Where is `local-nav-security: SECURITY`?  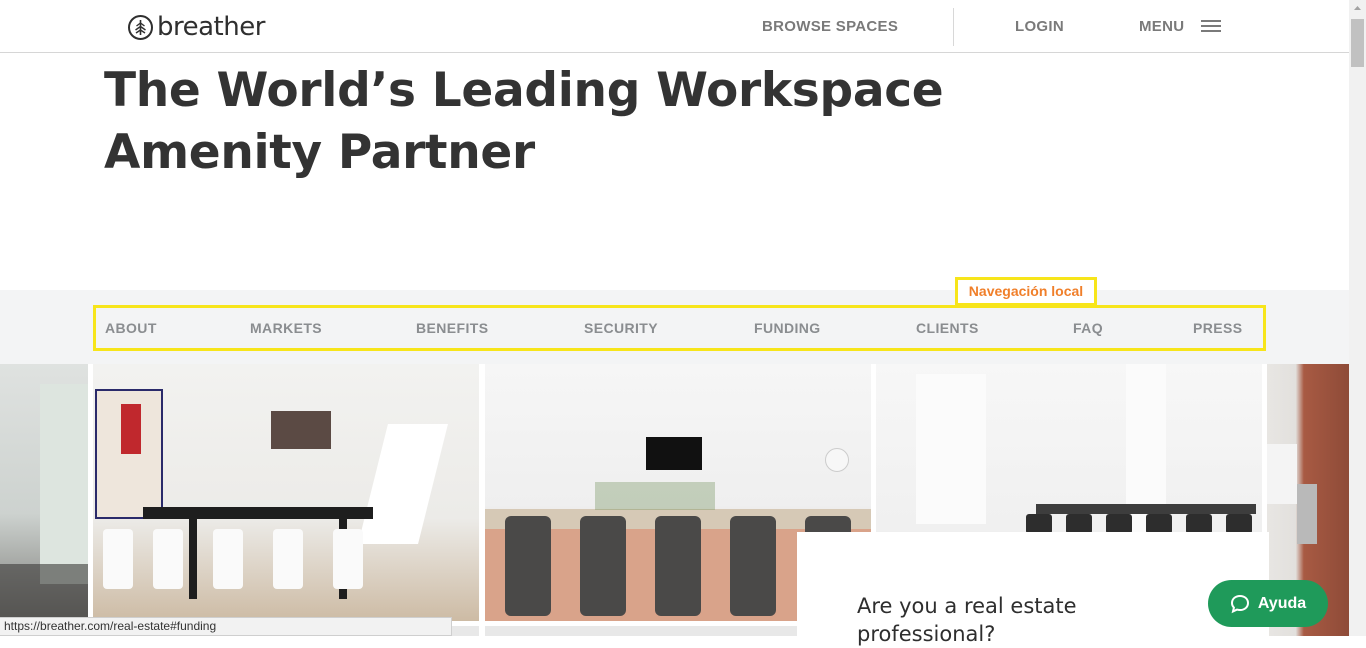 local-nav-security: SECURITY is located at coordinates (621, 328).